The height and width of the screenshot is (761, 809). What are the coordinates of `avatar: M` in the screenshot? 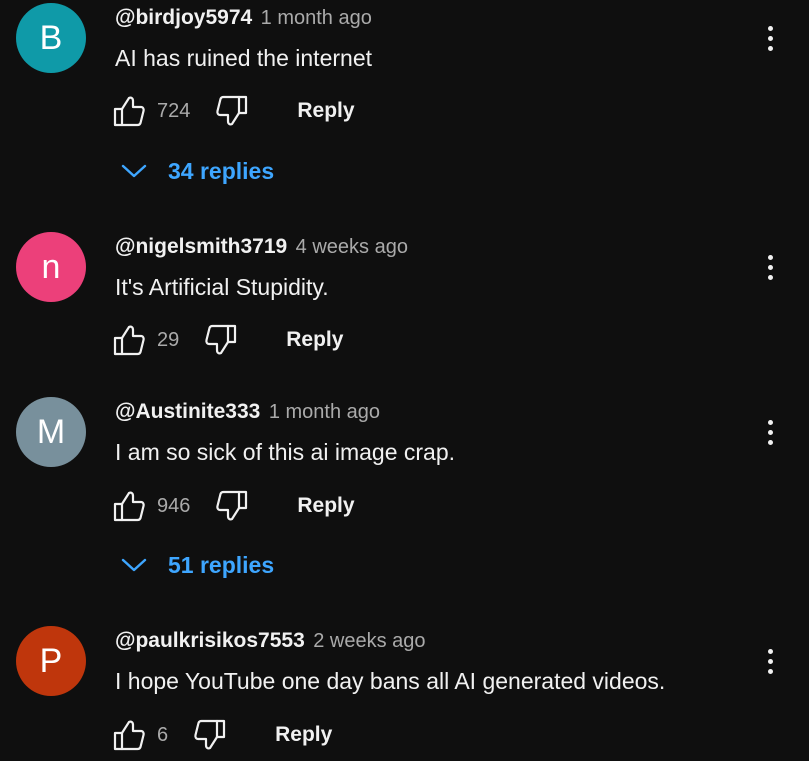 It's located at (51, 432).